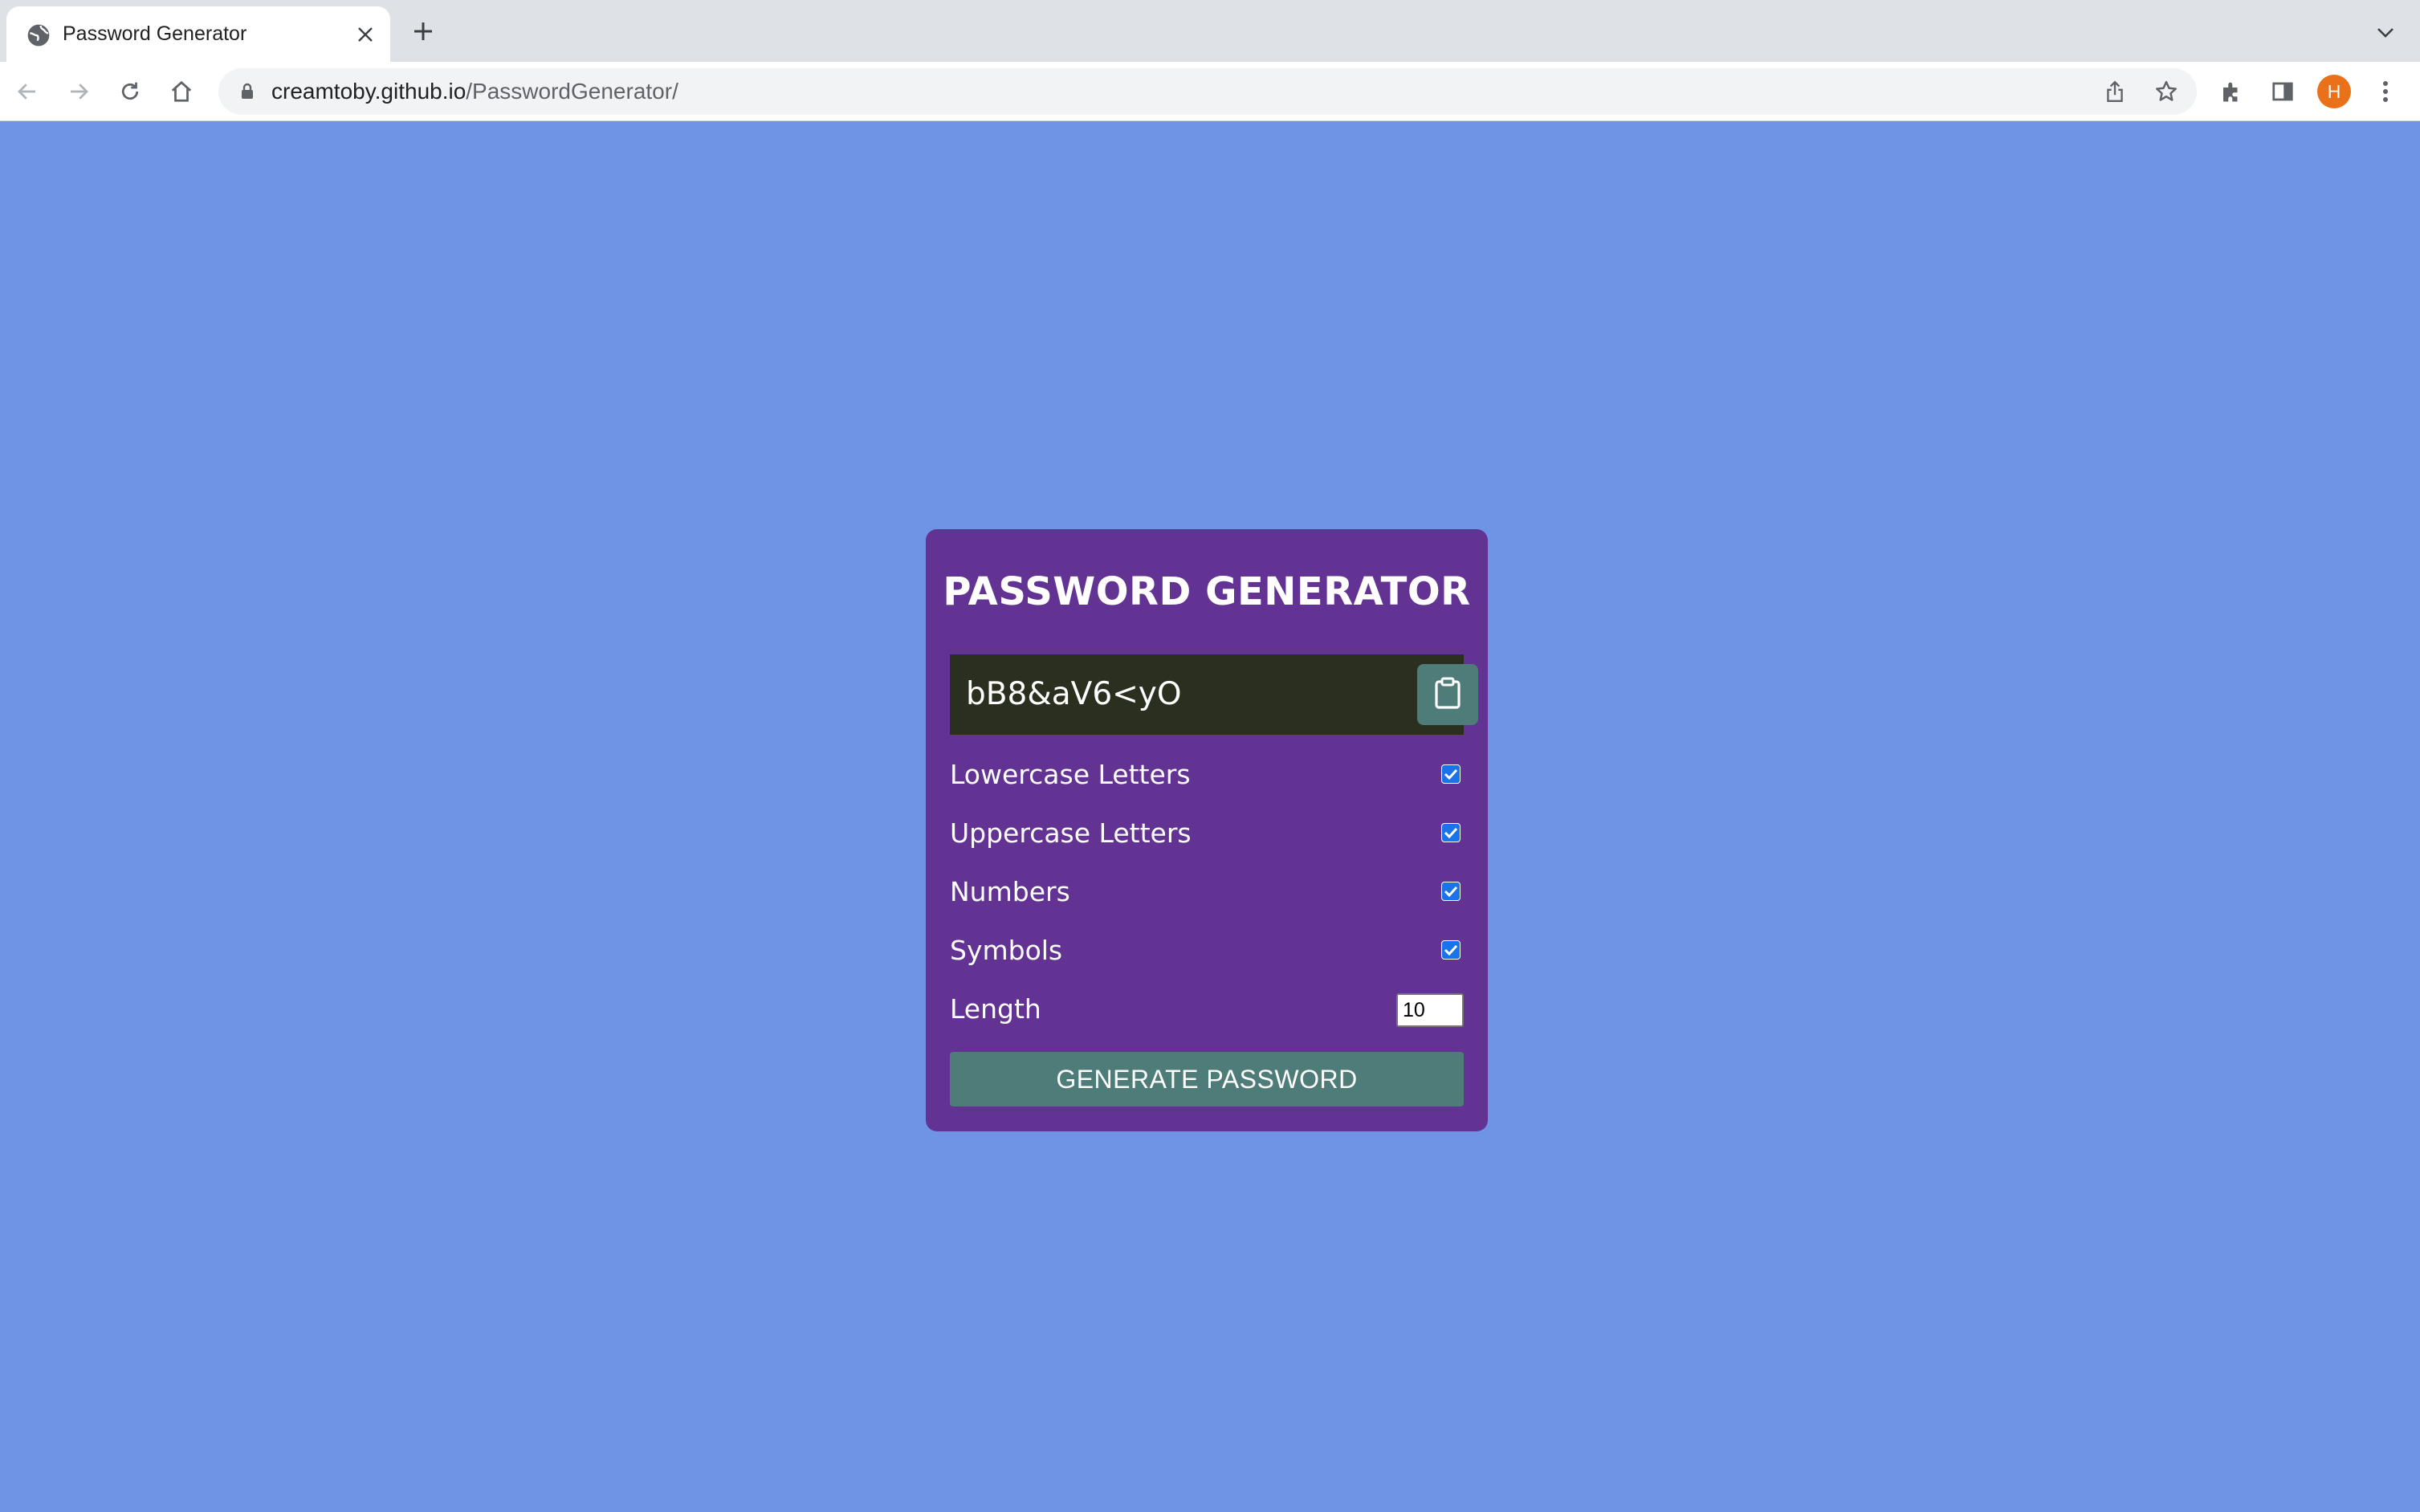 The image size is (2420, 1512). Describe the element at coordinates (423, 32) in the screenshot. I see `plus-icon` at that location.